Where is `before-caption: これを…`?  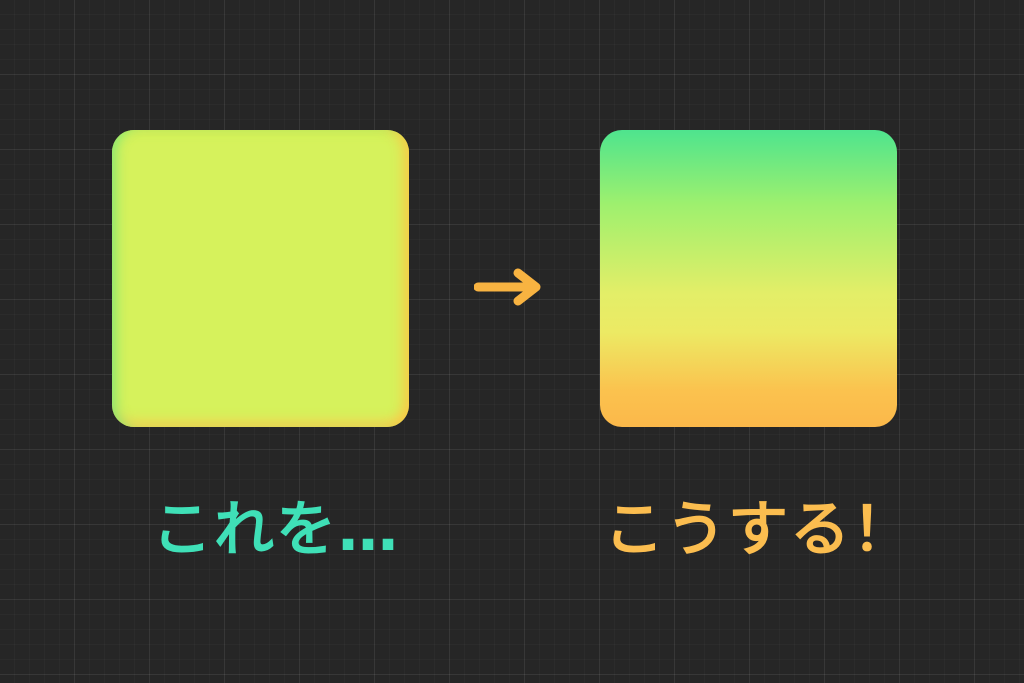 before-caption: これを… is located at coordinates (276, 530).